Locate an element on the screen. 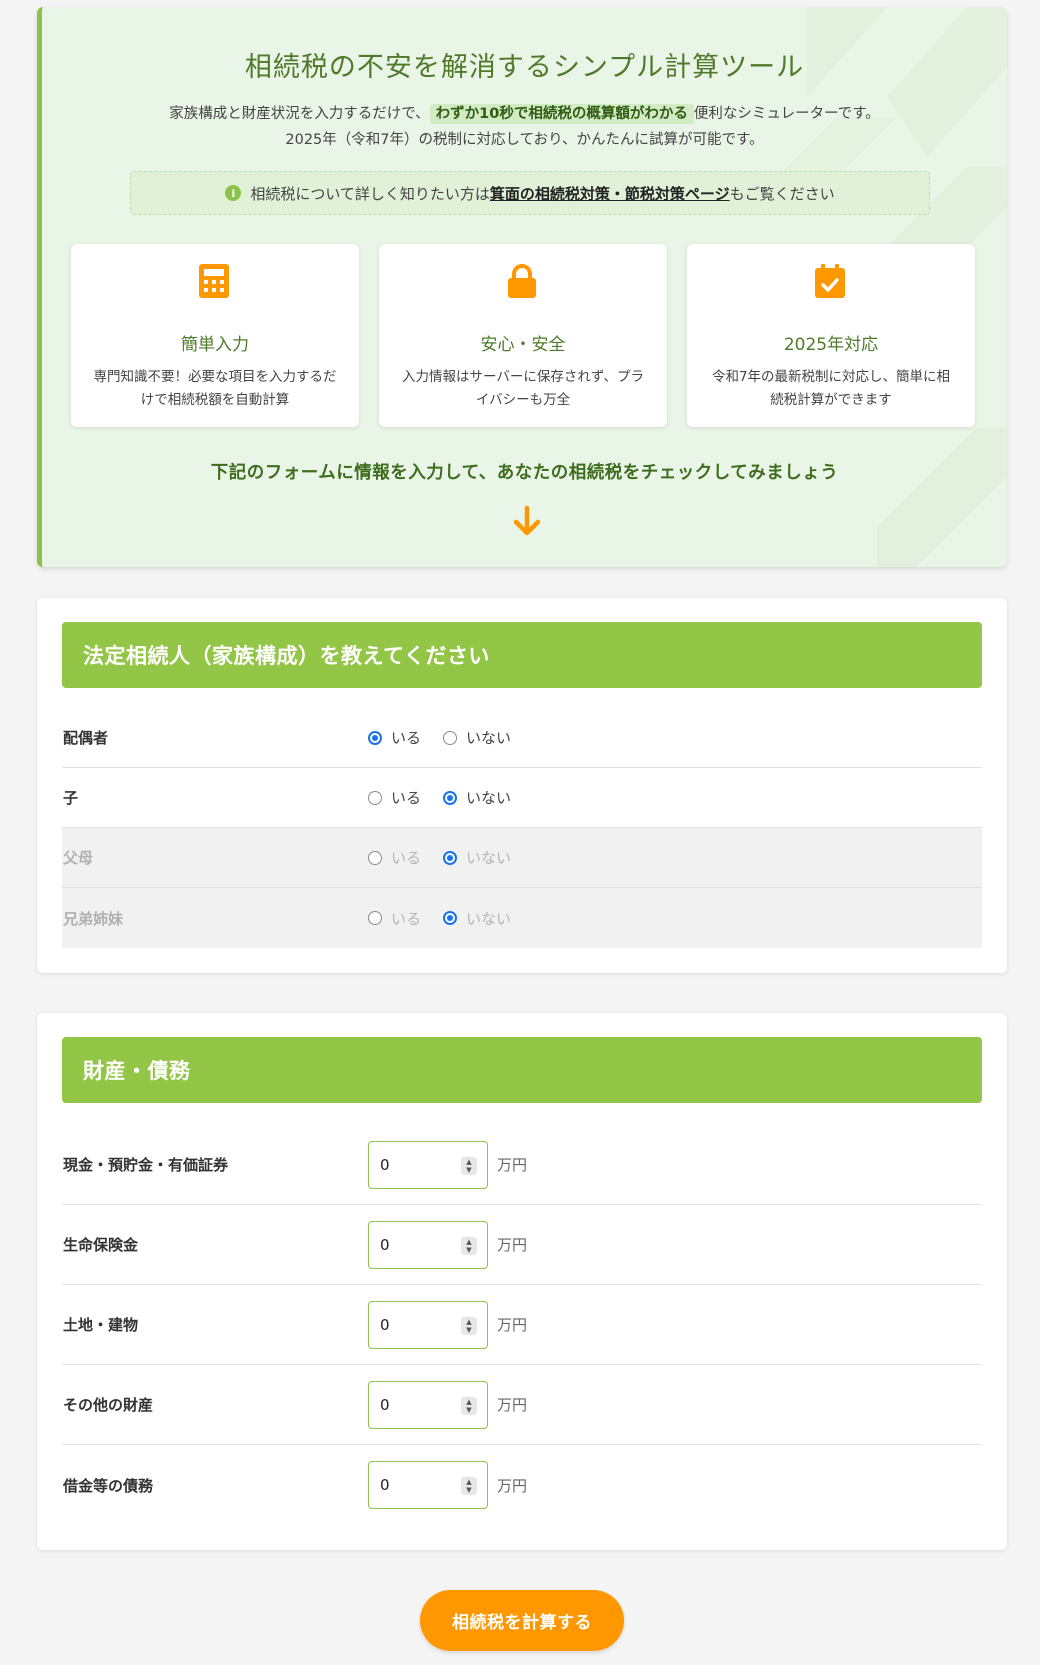 The width and height of the screenshot is (1040, 1665). feature-title: 安心・安全 is located at coordinates (523, 345).